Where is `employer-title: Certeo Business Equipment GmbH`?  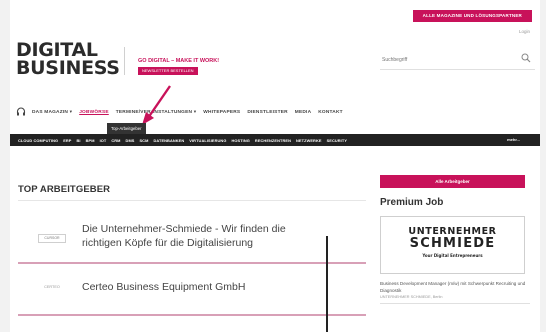
employer-title: Certeo Business Equipment GmbH is located at coordinates (163, 287).